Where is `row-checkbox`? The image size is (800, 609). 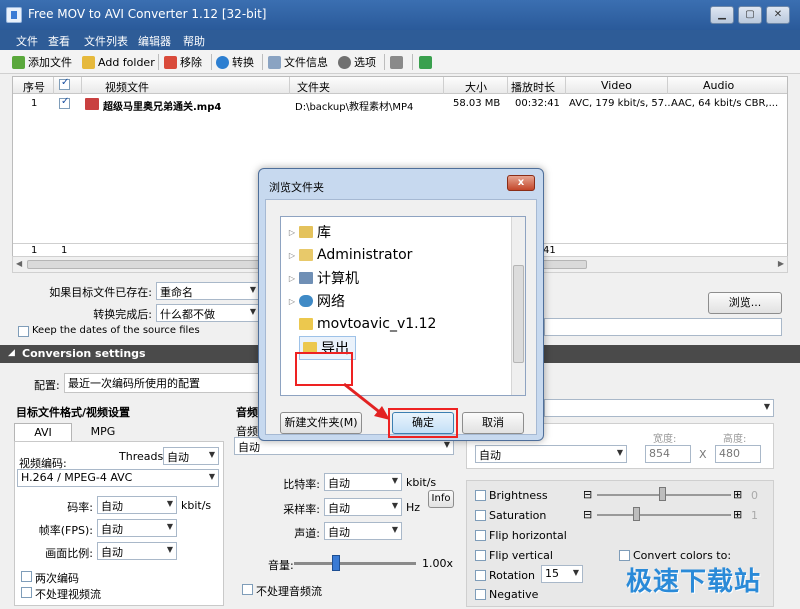 row-checkbox is located at coordinates (64, 102).